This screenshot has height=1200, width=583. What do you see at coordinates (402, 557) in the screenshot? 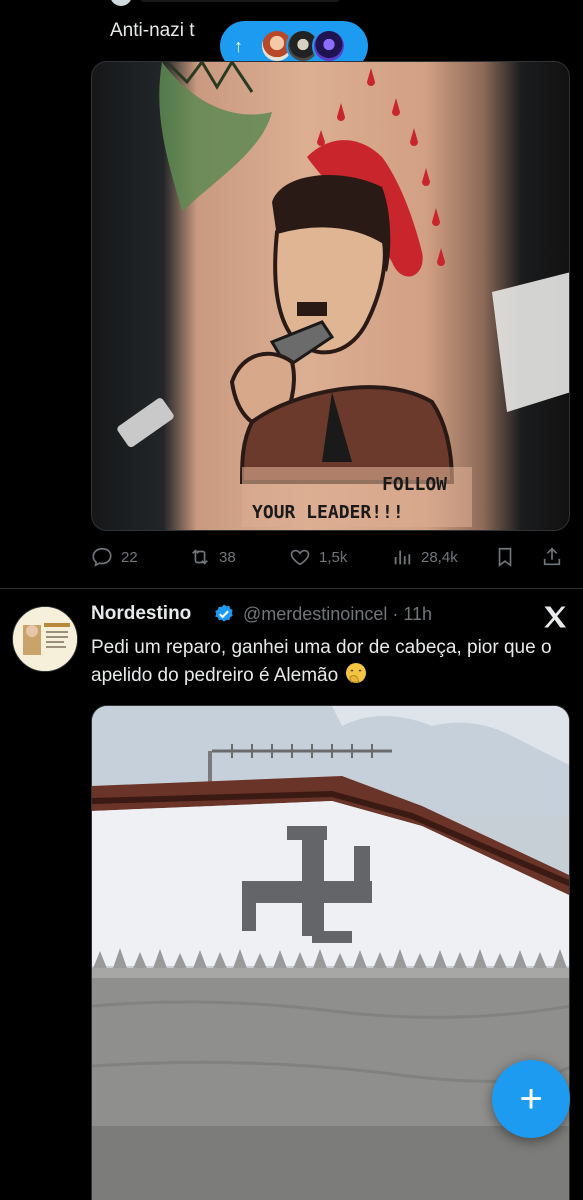
I see `views-icon` at bounding box center [402, 557].